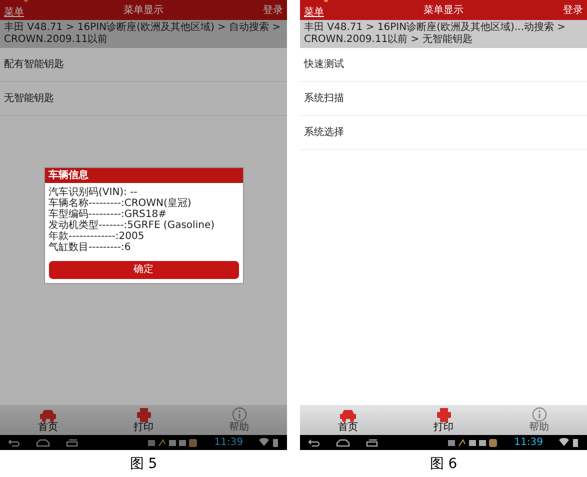 The image size is (587, 477). What do you see at coordinates (108, 214) in the screenshot?
I see `info-line: 车型编码---------:GRS18#` at bounding box center [108, 214].